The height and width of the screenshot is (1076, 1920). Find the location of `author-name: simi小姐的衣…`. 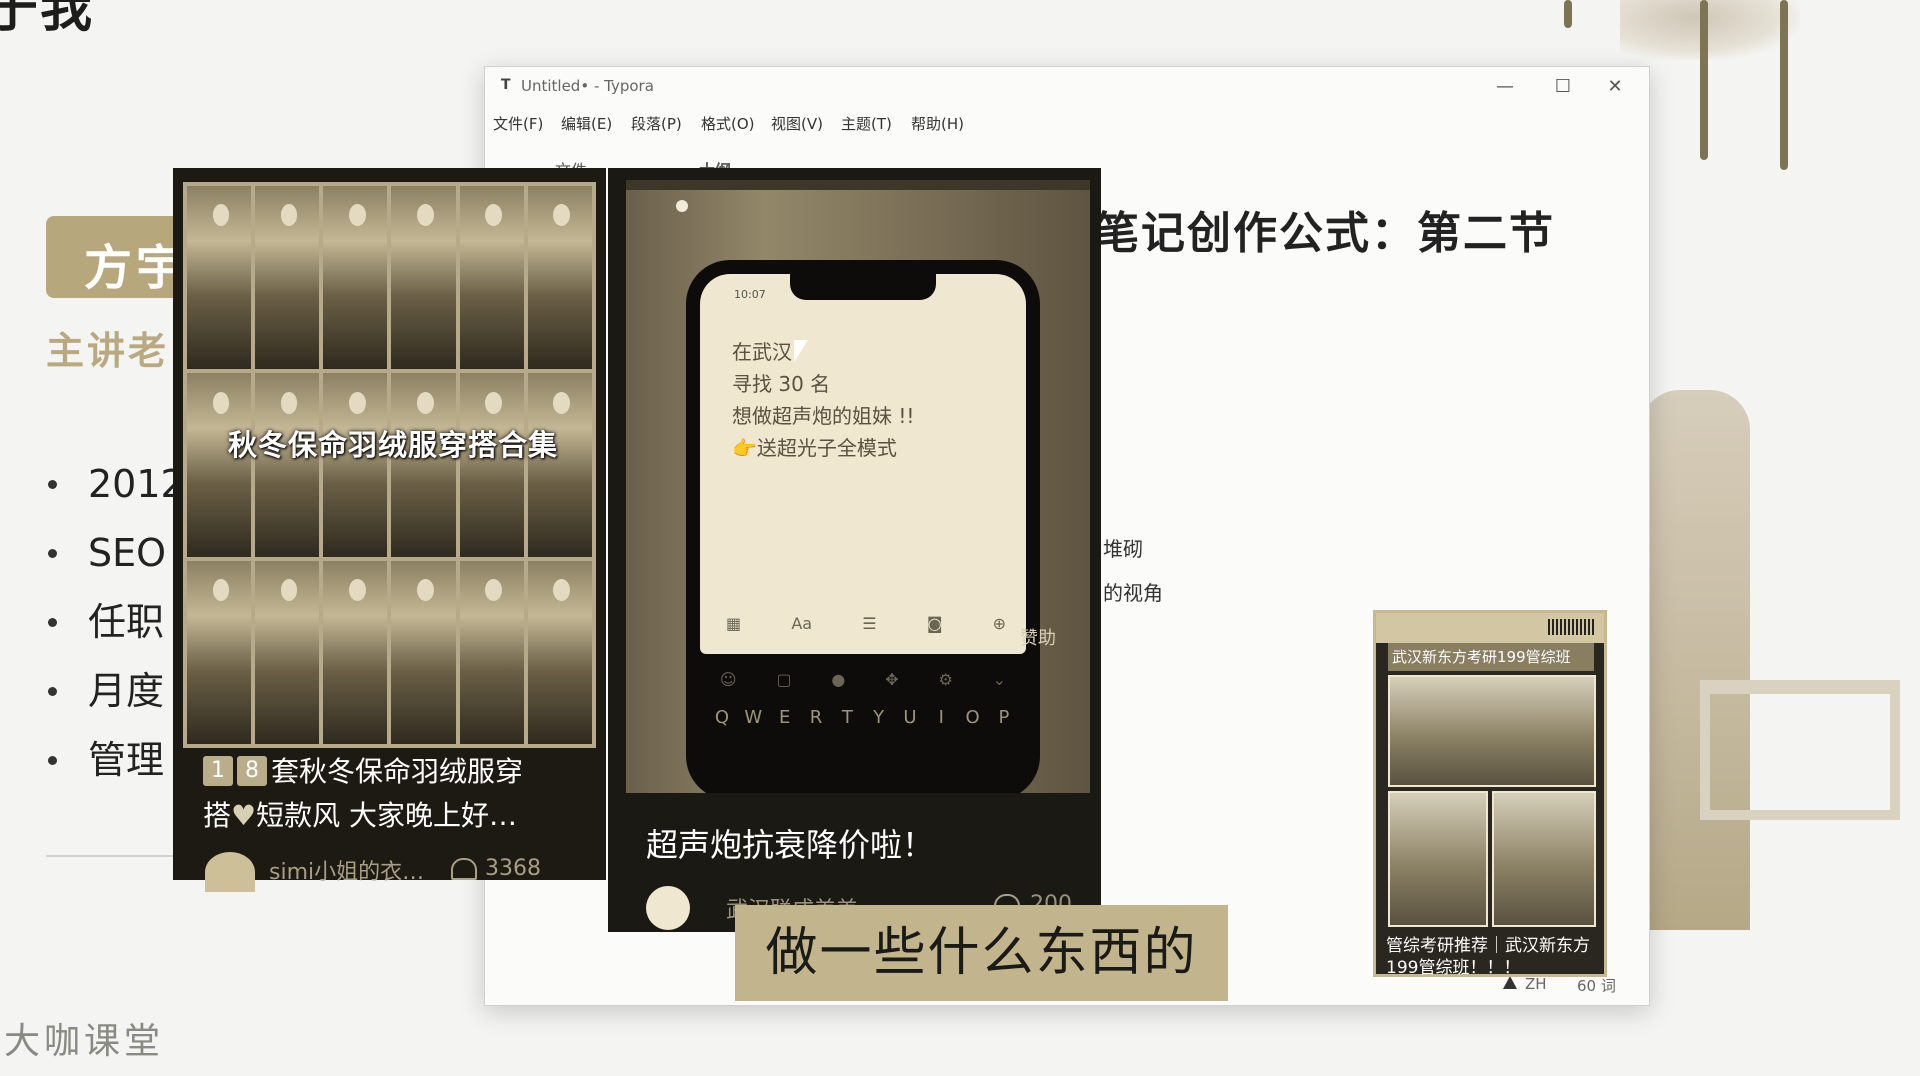

author-name: simi小姐的衣… is located at coordinates (346, 870).